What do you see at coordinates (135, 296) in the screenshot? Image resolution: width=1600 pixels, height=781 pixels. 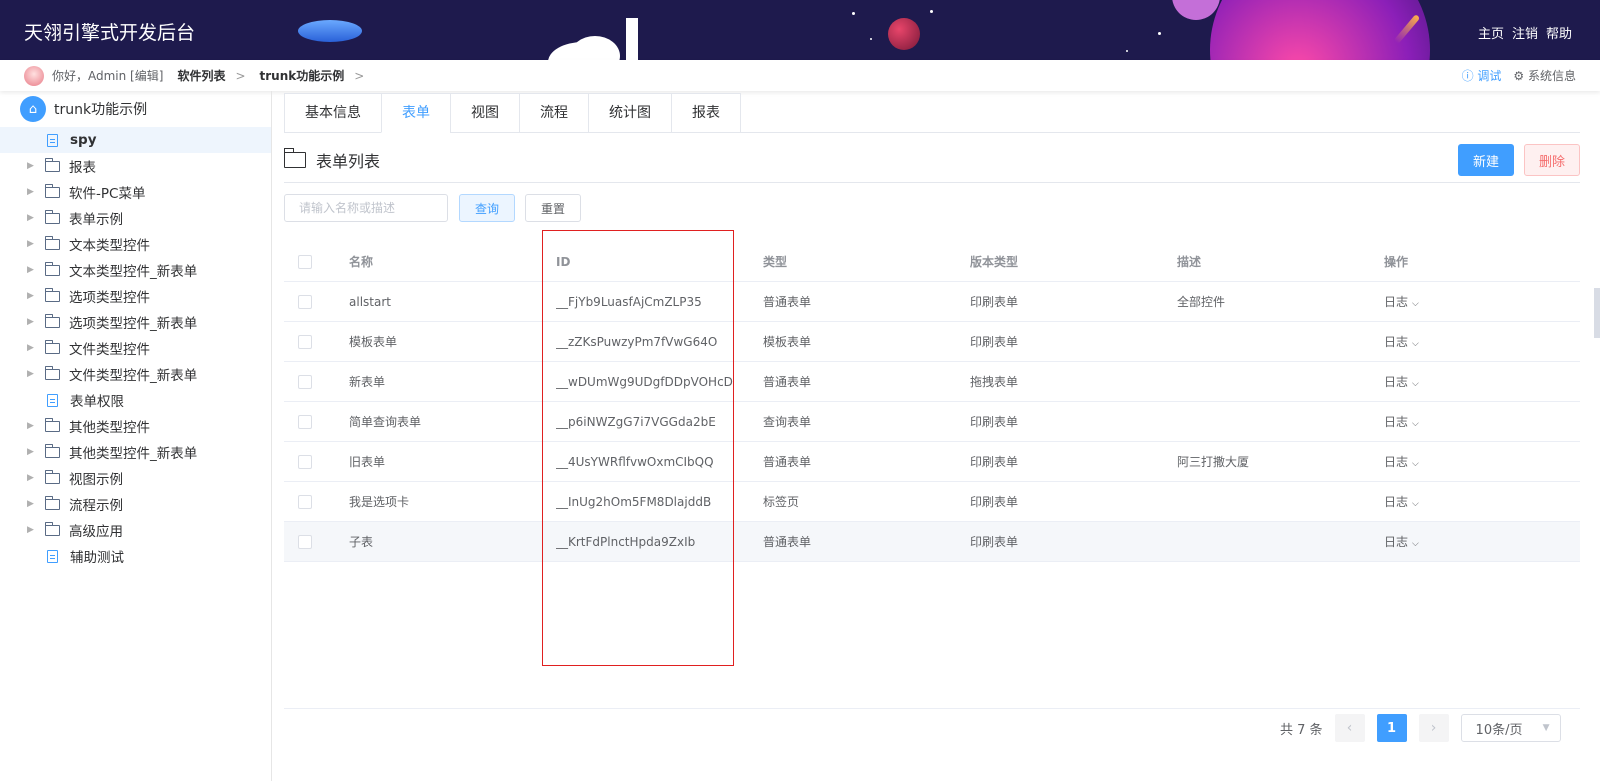 I see `sidebar-item: ▶ 选项类型控件` at bounding box center [135, 296].